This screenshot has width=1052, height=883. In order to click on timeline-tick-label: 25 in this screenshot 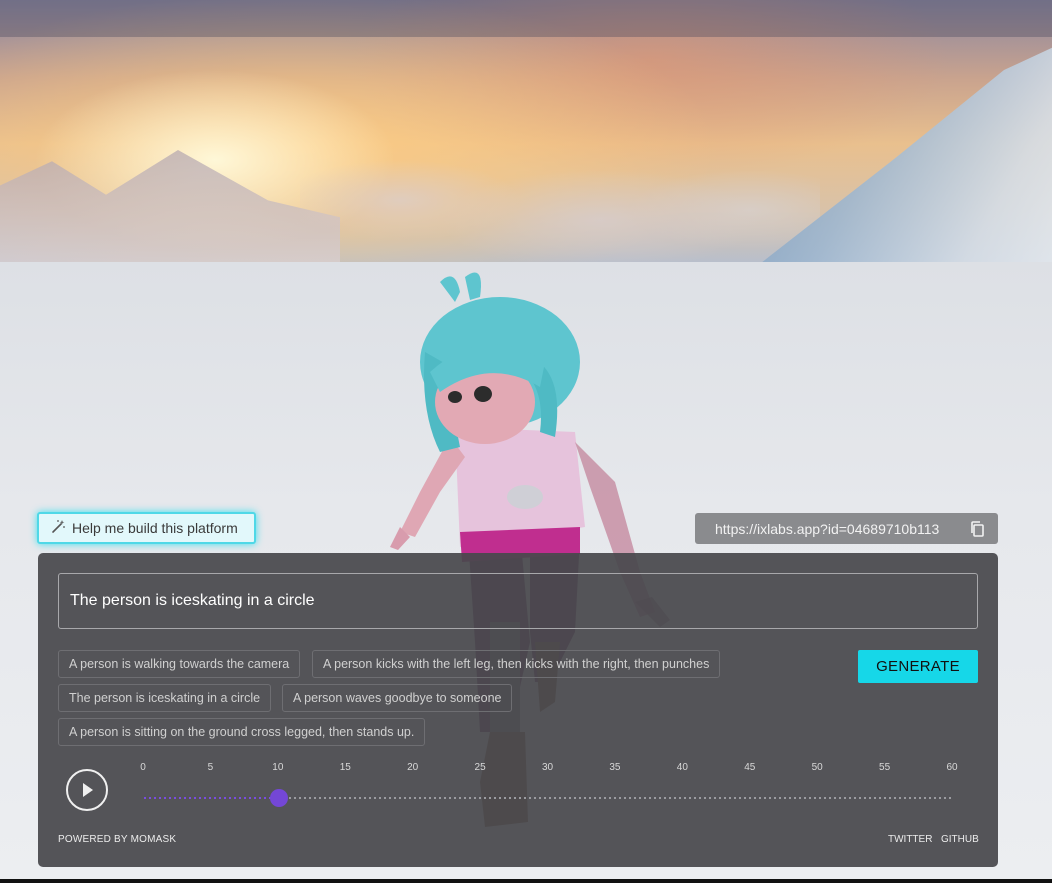, I will do `click(480, 767)`.